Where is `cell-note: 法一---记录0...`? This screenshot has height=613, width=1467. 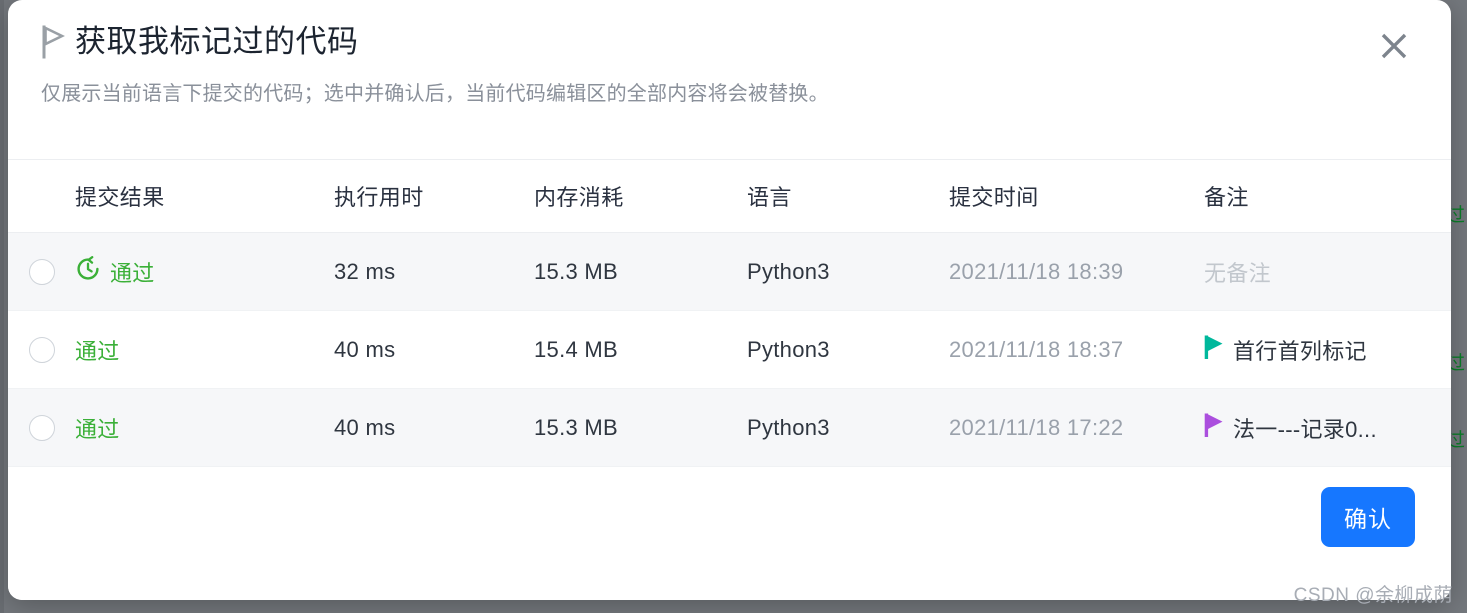 cell-note: 法一---记录0... is located at coordinates (1321, 428).